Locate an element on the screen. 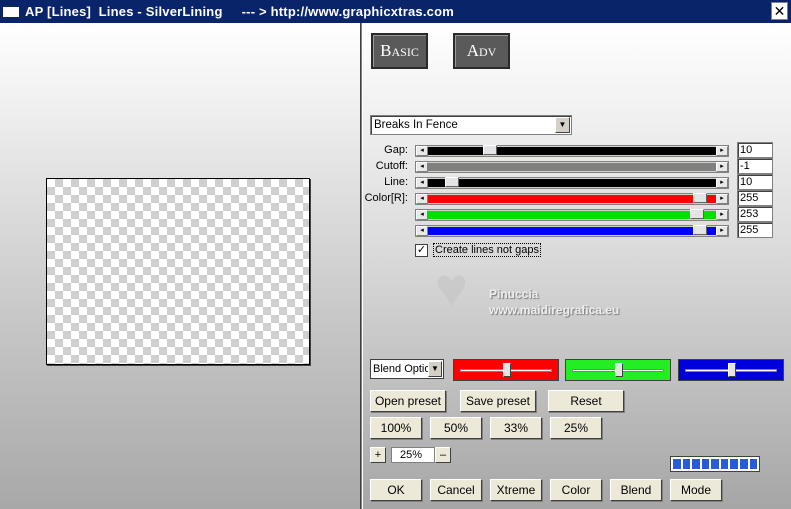 The height and width of the screenshot is (509, 791). line-label: Line: is located at coordinates (396, 182).